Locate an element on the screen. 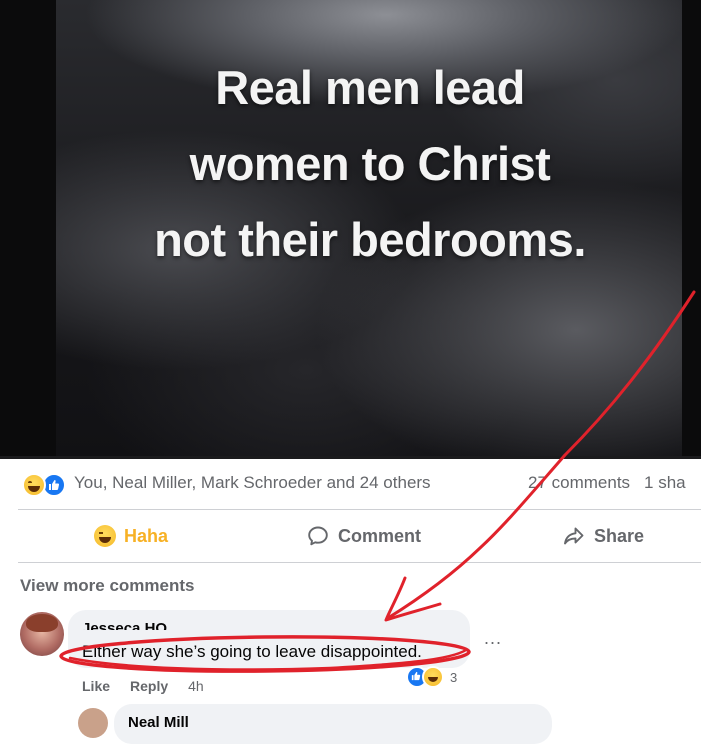 The height and width of the screenshot is (744, 701). share-button: Share is located at coordinates (603, 536).